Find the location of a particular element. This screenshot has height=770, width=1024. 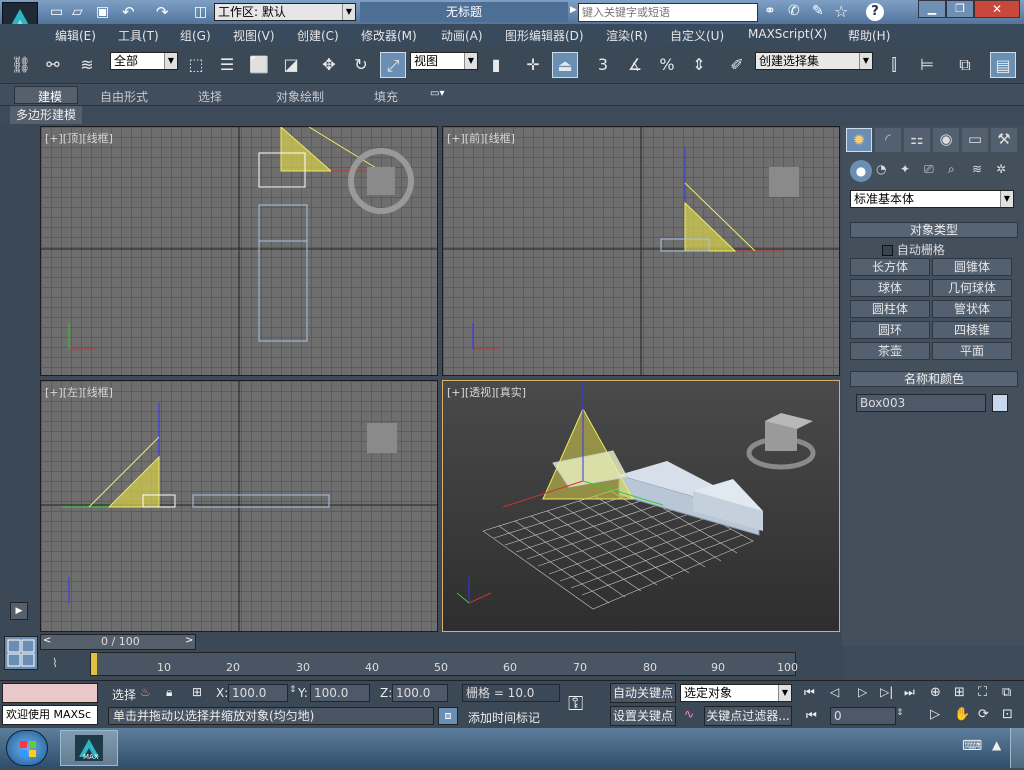

lights-icon: ✦ is located at coordinates (905, 169).